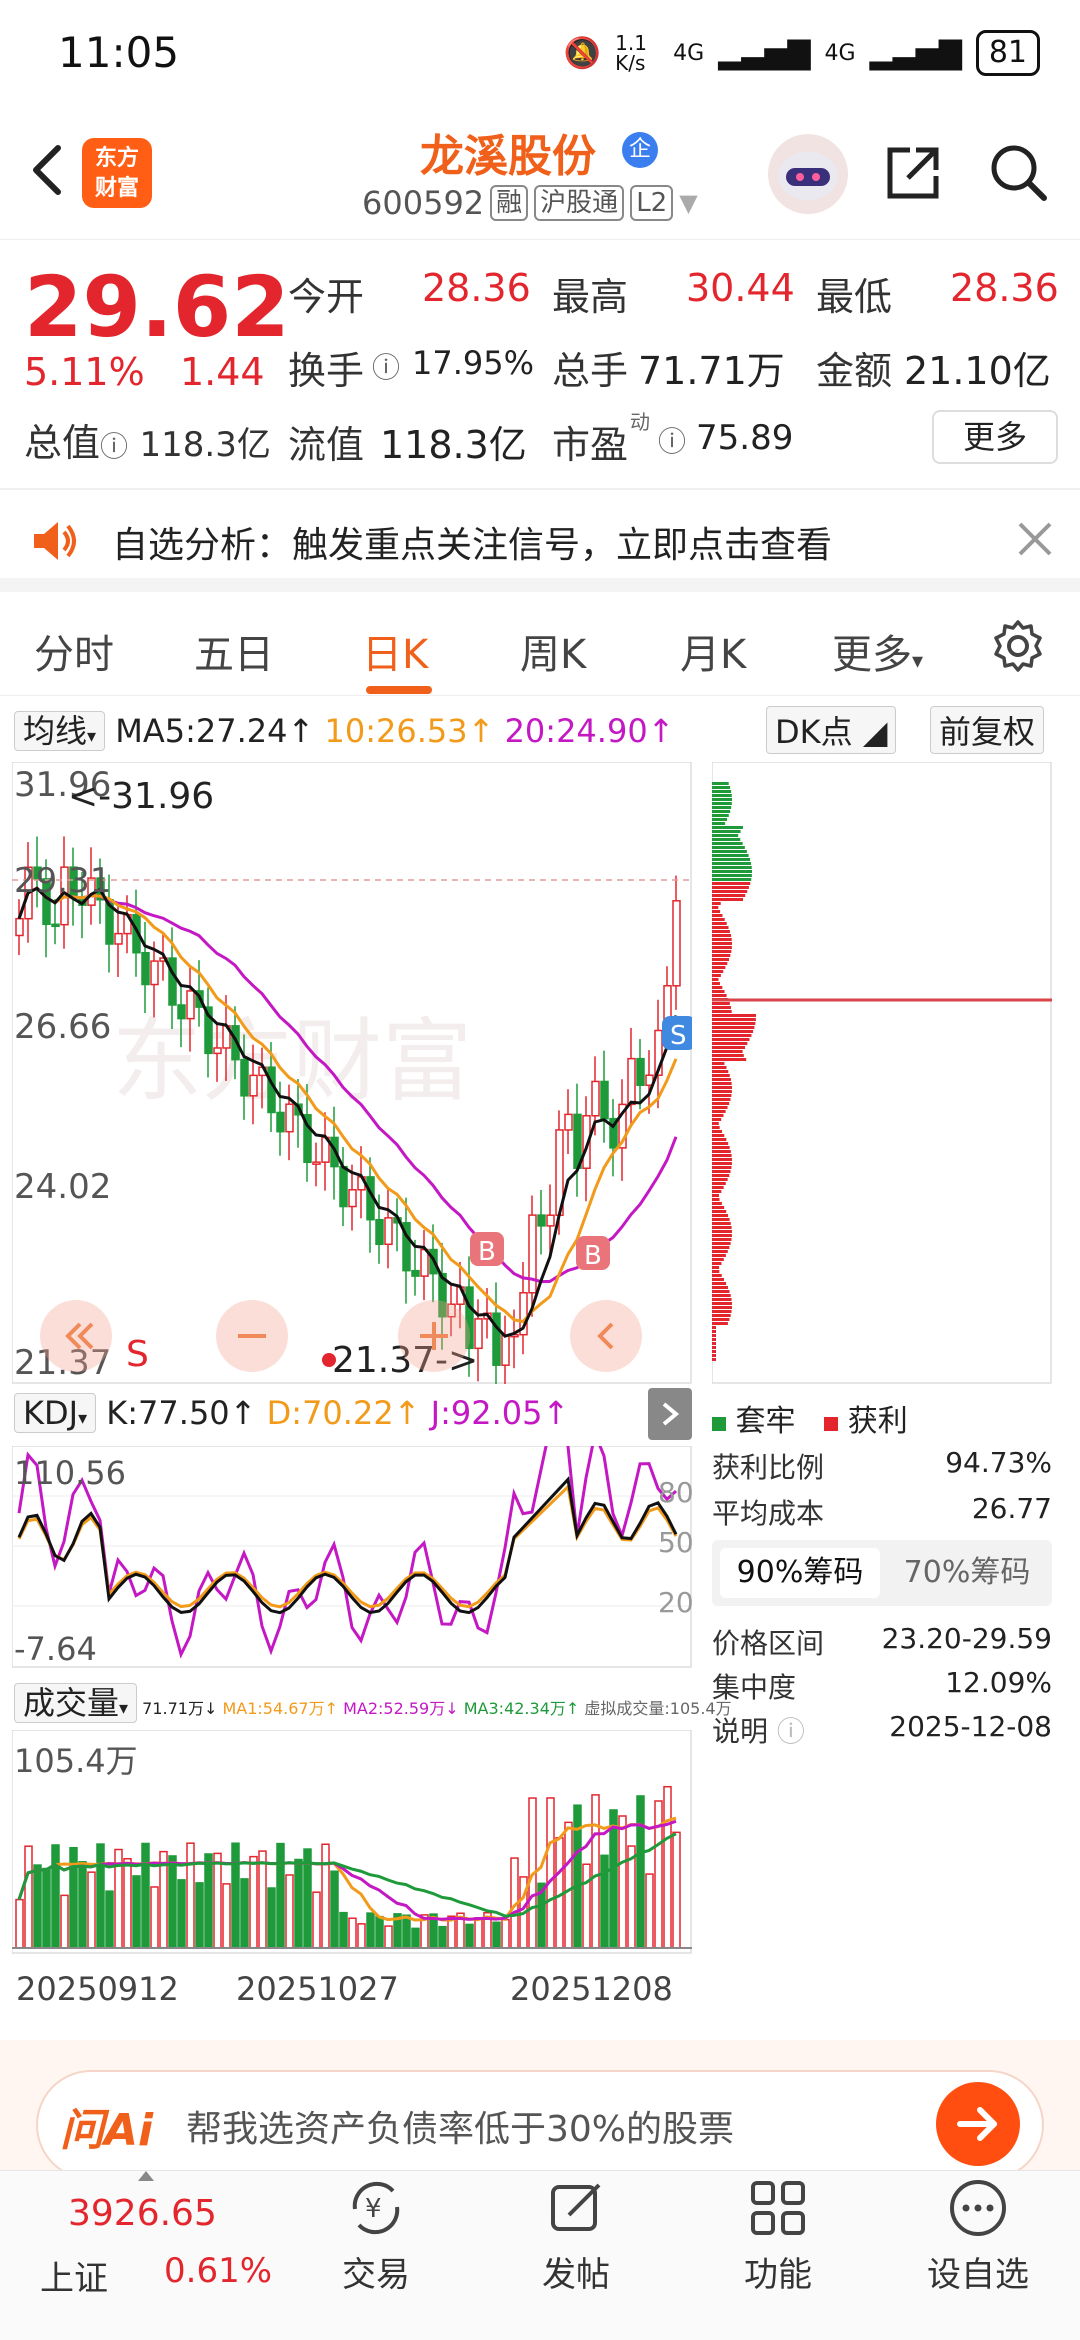 The width and height of the screenshot is (1080, 2340). What do you see at coordinates (740, 288) in the screenshot?
I see `high-value: 30.44` at bounding box center [740, 288].